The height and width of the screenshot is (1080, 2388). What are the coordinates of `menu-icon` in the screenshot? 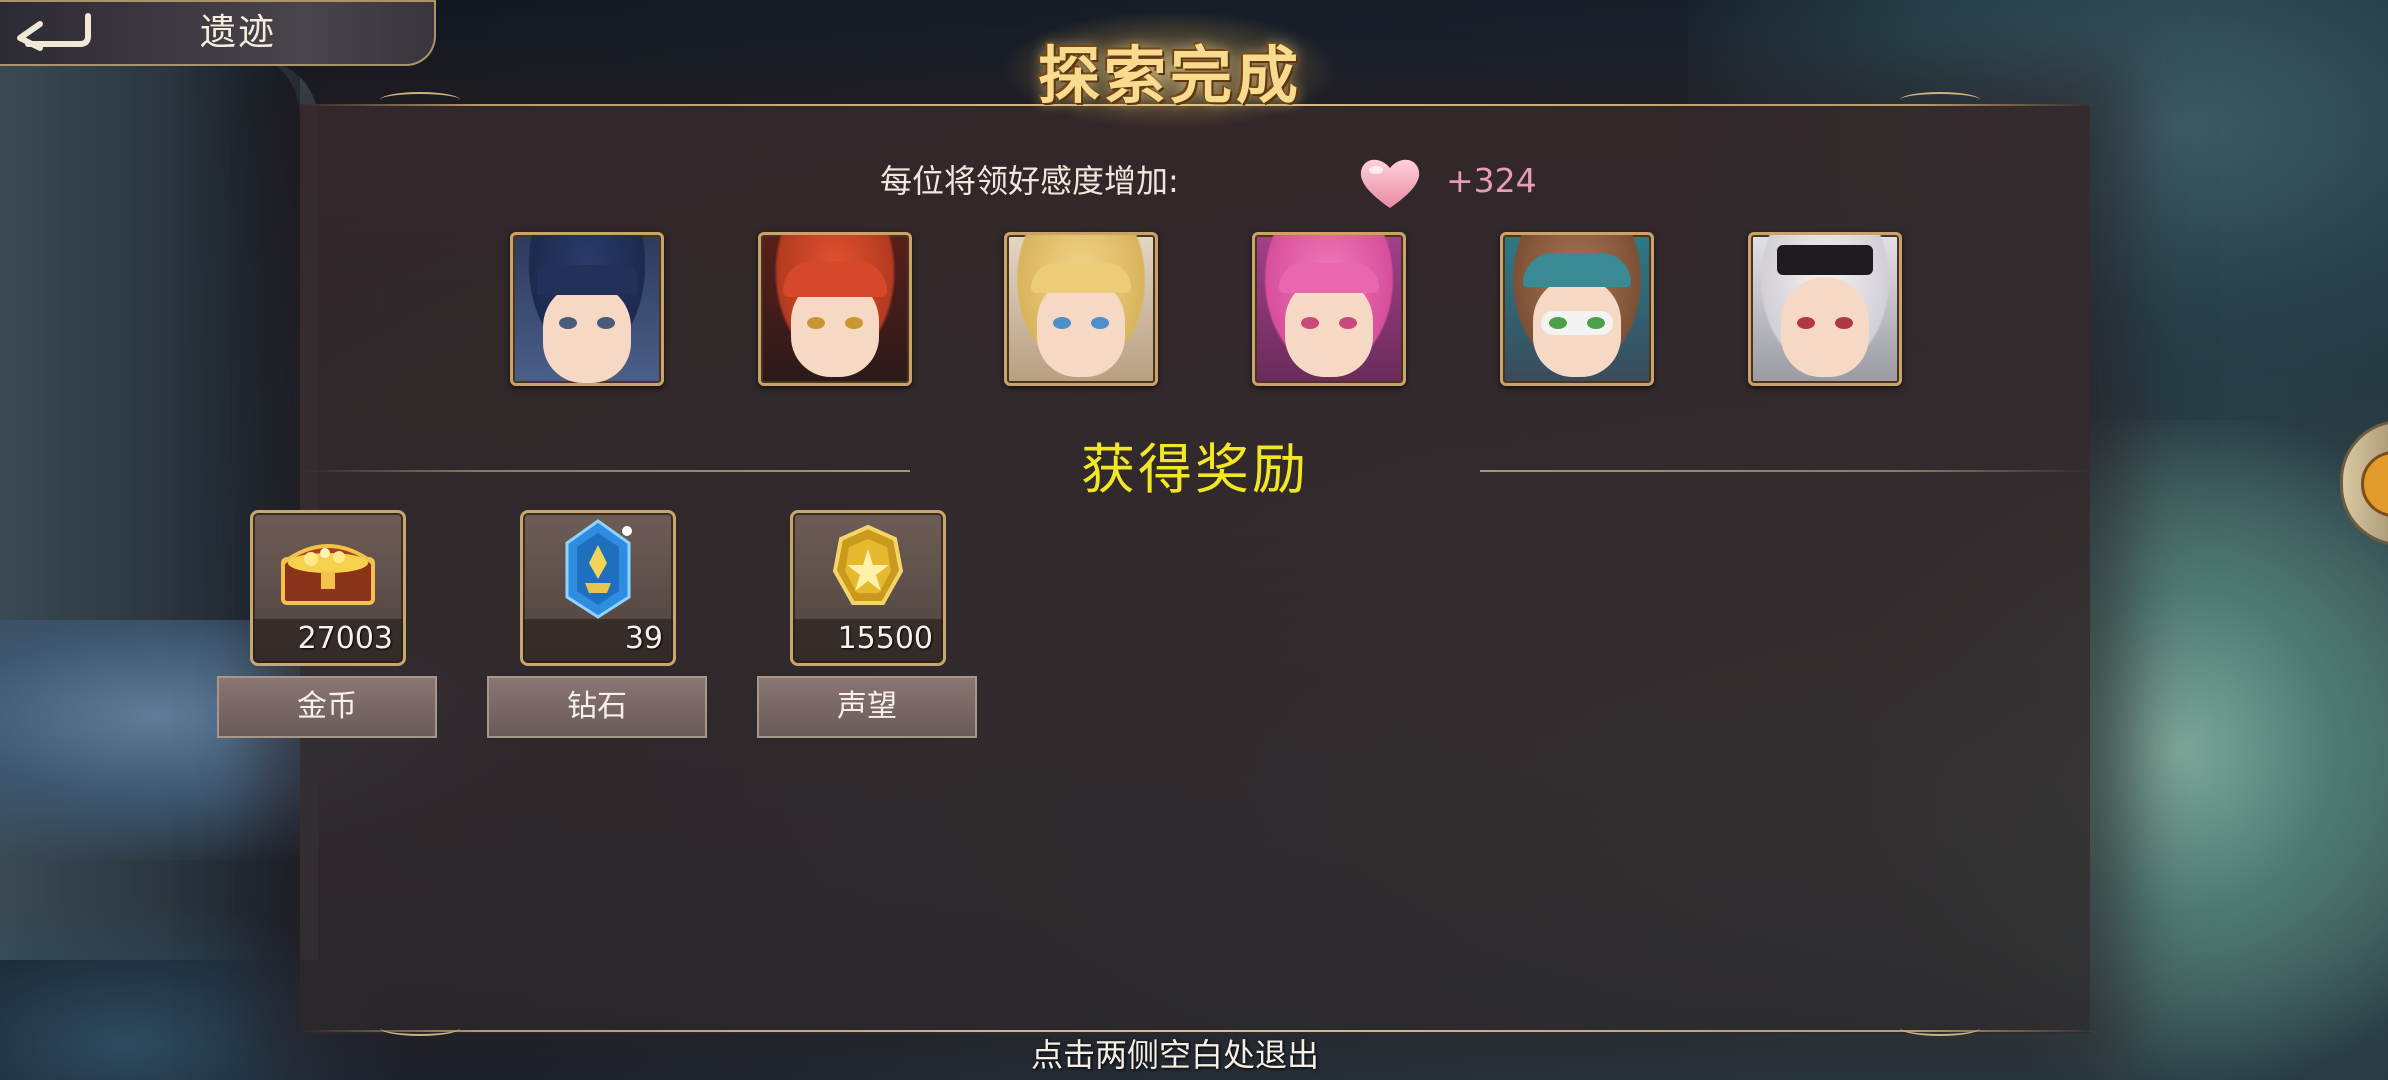 It's located at (2374, 484).